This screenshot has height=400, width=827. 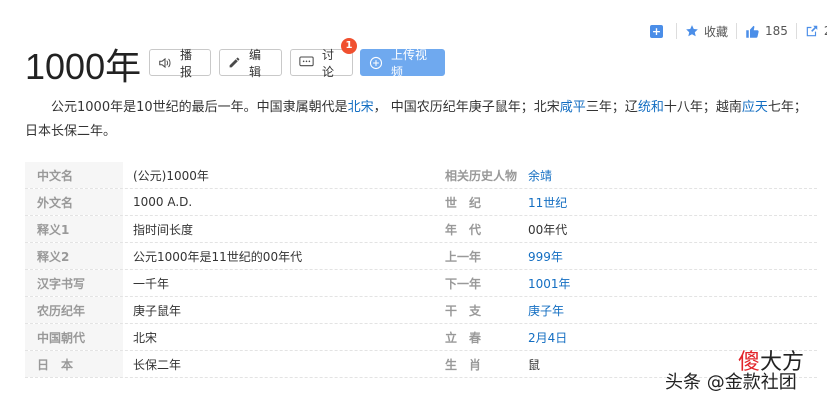 What do you see at coordinates (651, 107) in the screenshot?
I see `link-tong-he: 统和` at bounding box center [651, 107].